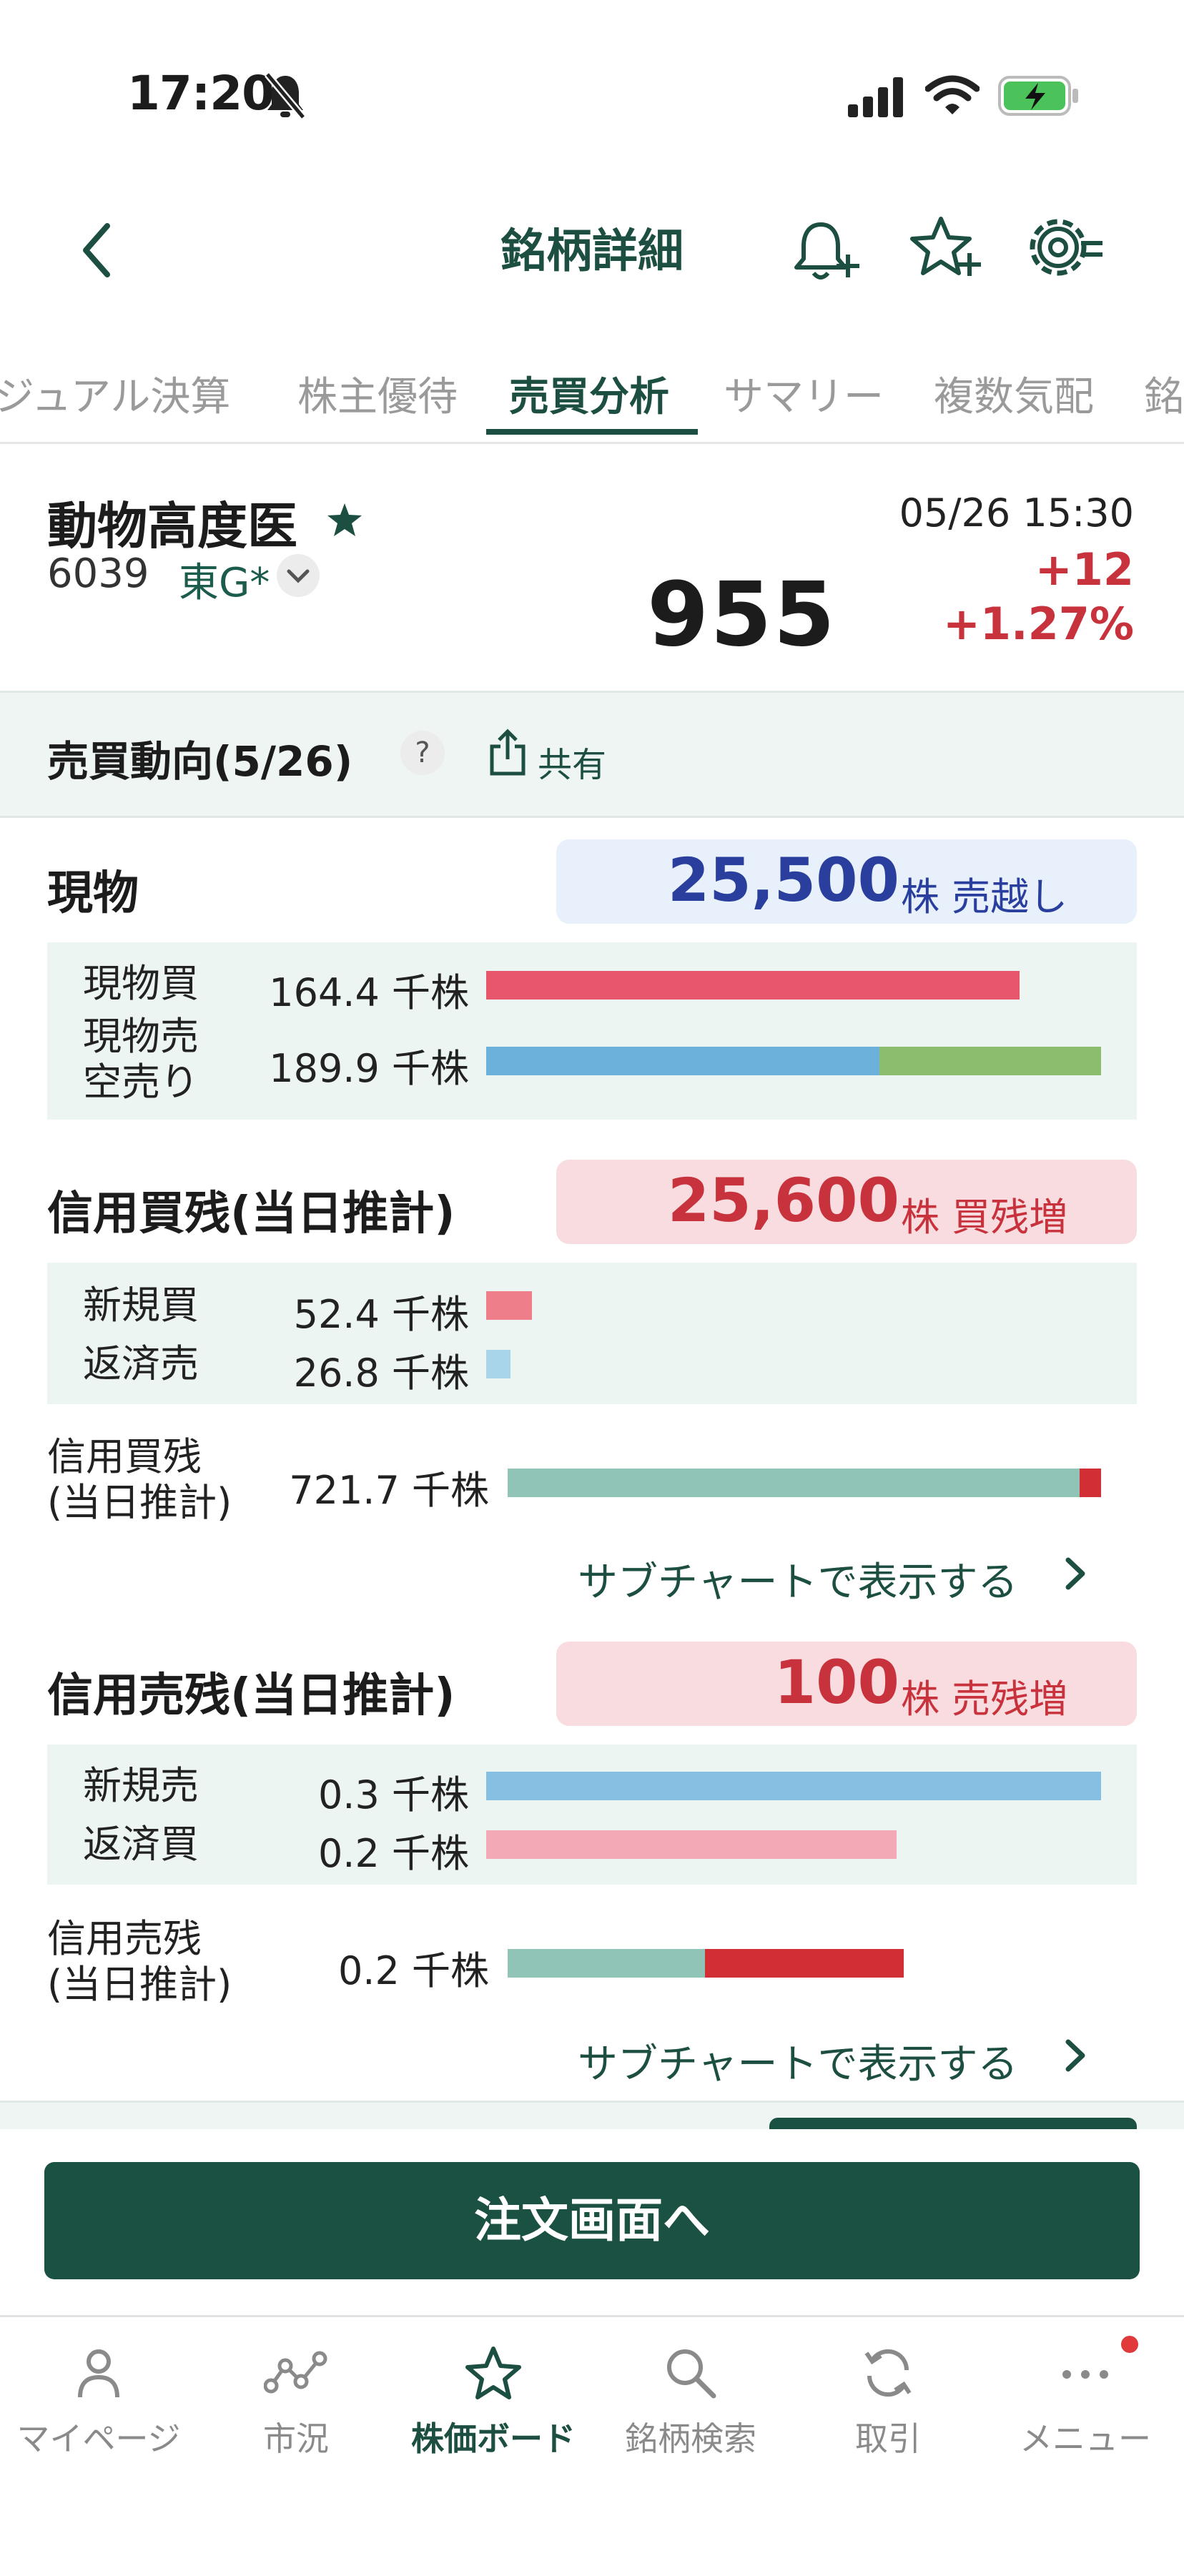  Describe the element at coordinates (753, 985) in the screenshot. I see `genbutsu-buy-bar` at that location.